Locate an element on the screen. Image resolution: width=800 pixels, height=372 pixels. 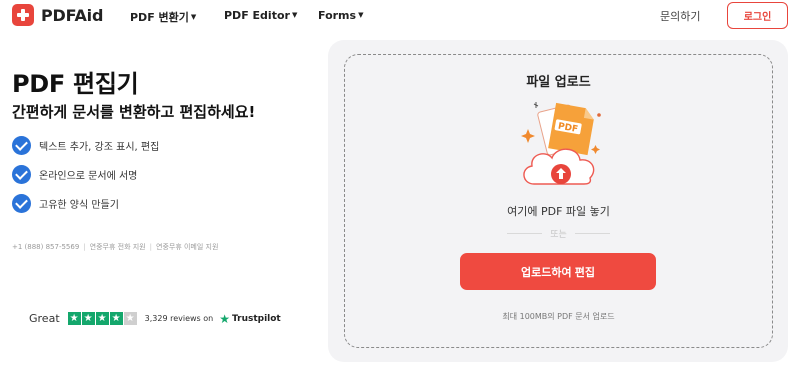
support-info: +1 (888) 857-5569 | 연중무휴 전화 지원 | 연중무휴 이메일 지원 is located at coordinates (115, 247).